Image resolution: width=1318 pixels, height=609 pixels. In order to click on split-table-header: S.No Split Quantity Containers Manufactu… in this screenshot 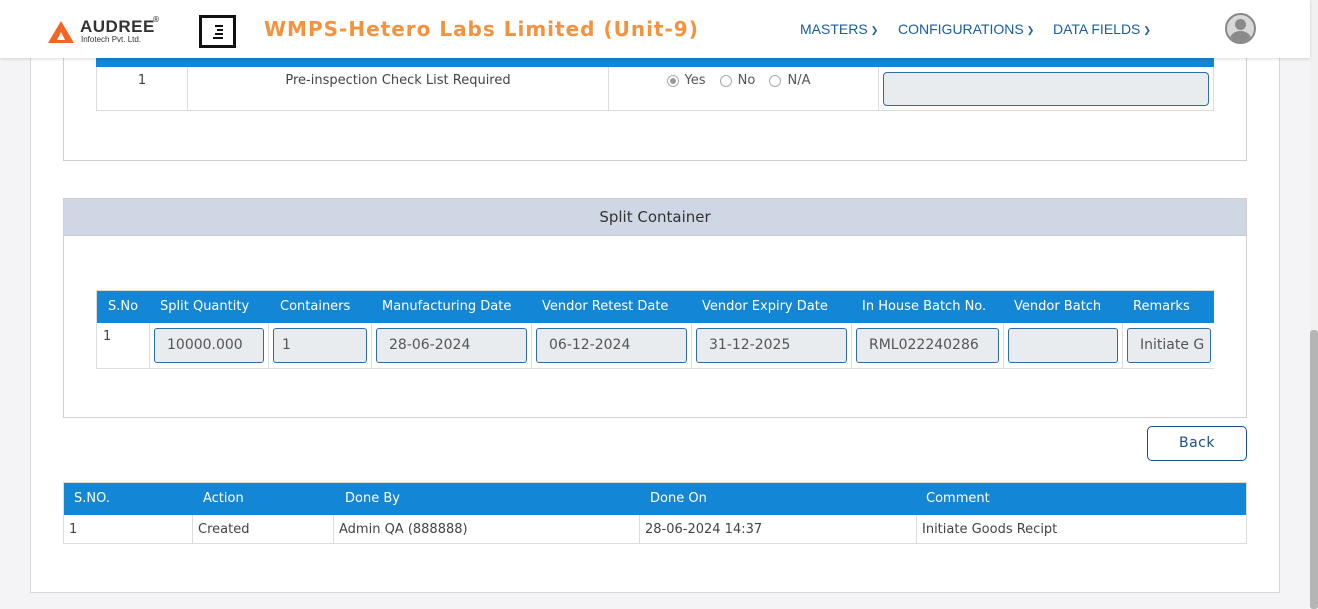, I will do `click(655, 307)`.